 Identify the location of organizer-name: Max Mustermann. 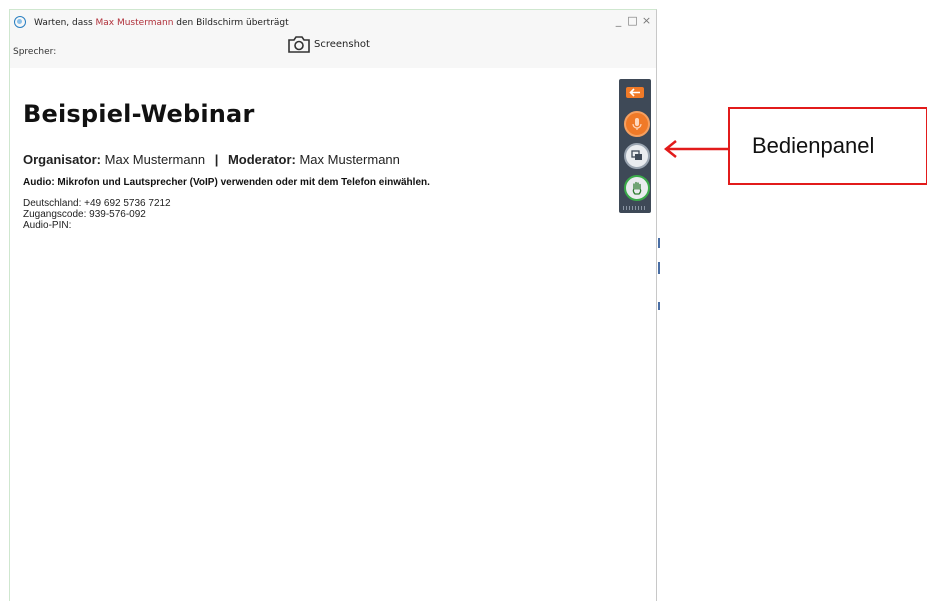
(155, 159).